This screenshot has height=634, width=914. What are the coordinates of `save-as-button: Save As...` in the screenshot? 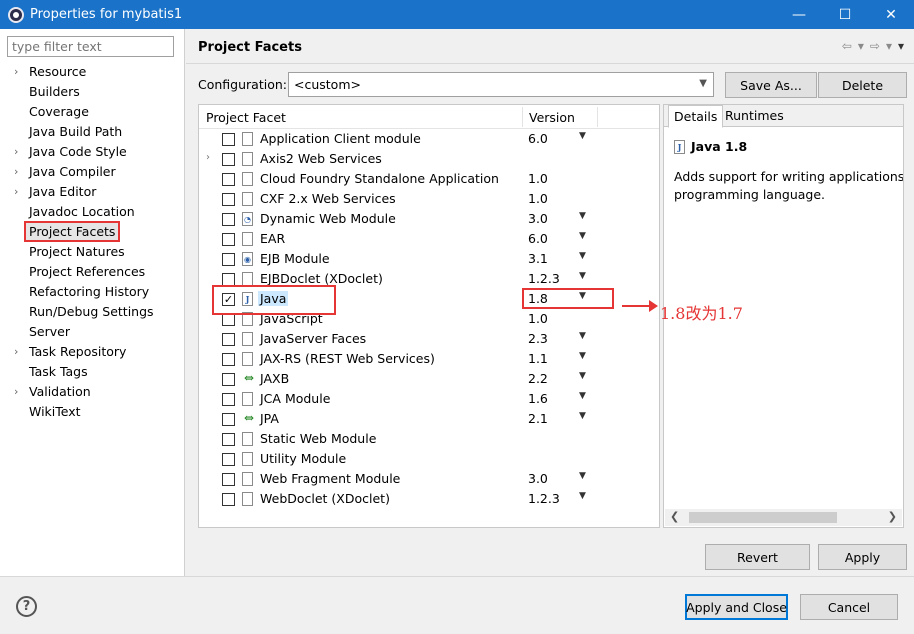 It's located at (771, 85).